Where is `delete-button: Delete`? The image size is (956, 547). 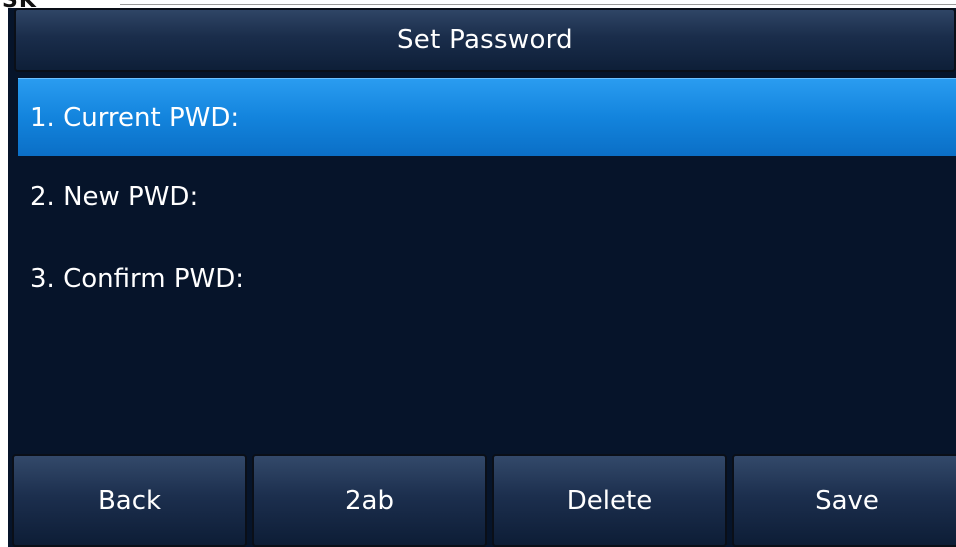
delete-button: Delete is located at coordinates (609, 500).